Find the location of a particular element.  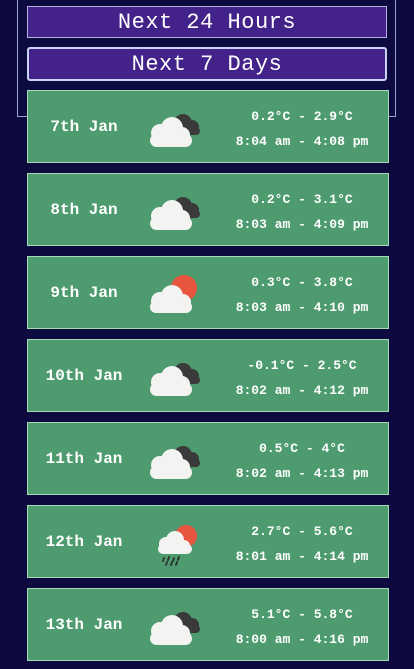

temperature-range: 0.5°C - 4°C is located at coordinates (302, 448).